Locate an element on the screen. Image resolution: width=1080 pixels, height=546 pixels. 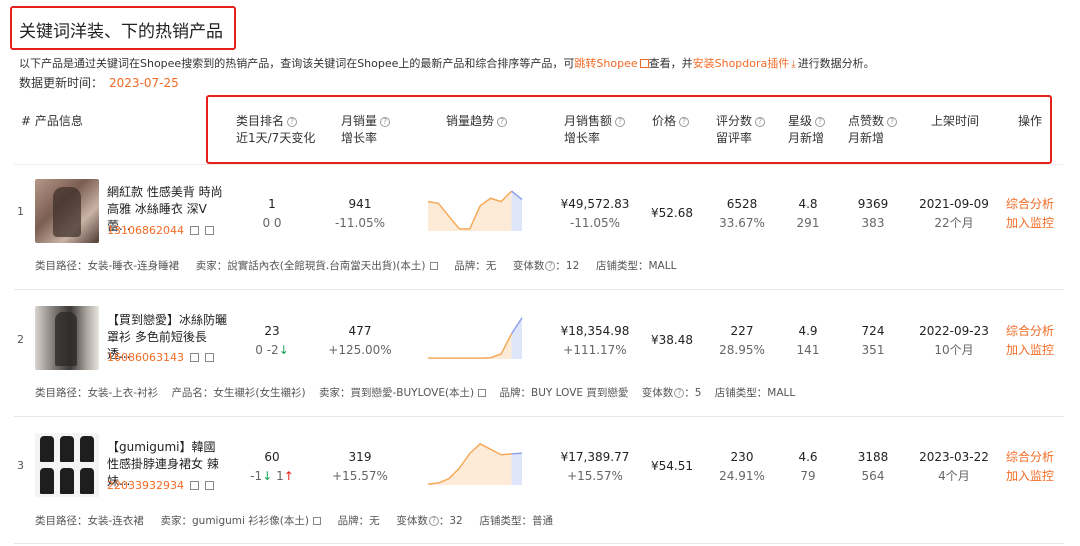
trend-line is located at coordinates (470, 346).